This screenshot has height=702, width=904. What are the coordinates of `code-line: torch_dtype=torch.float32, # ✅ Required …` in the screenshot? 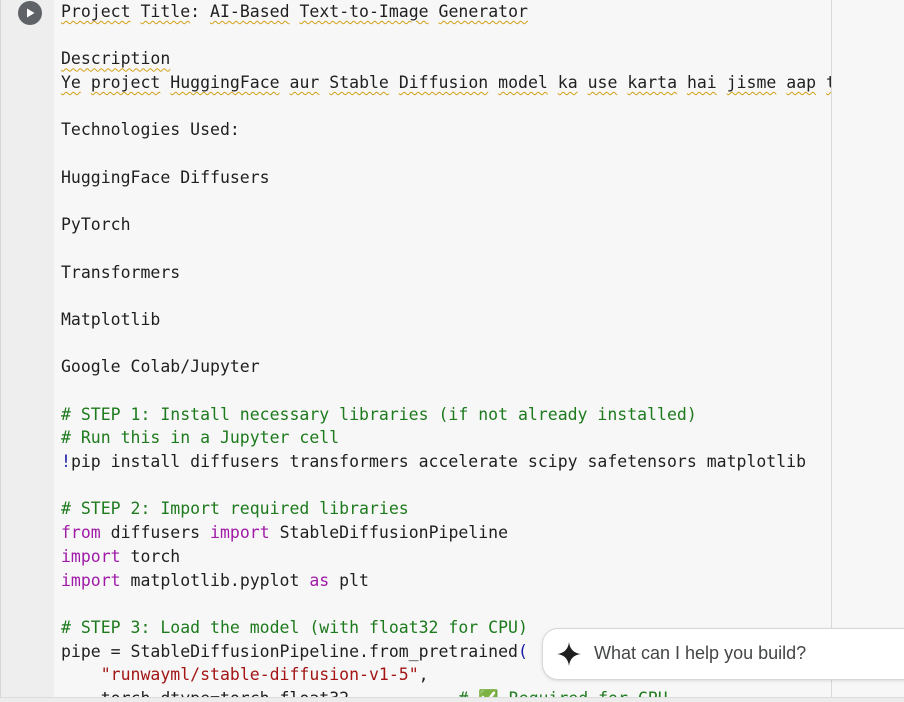 It's located at (446, 692).